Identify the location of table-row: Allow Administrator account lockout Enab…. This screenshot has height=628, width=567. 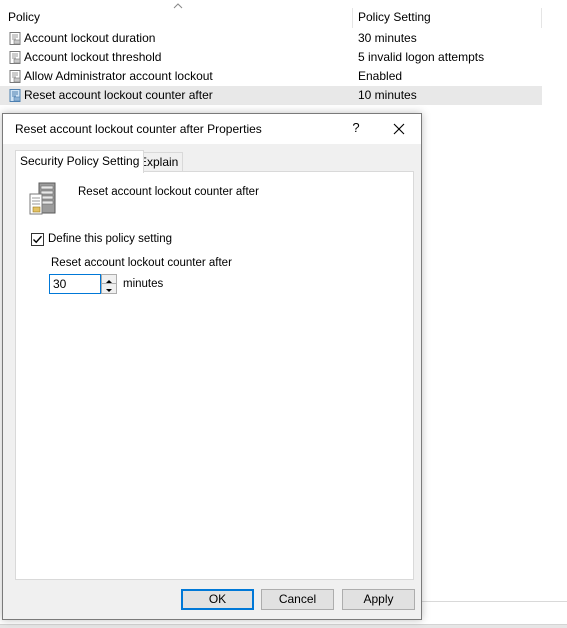
(271, 76).